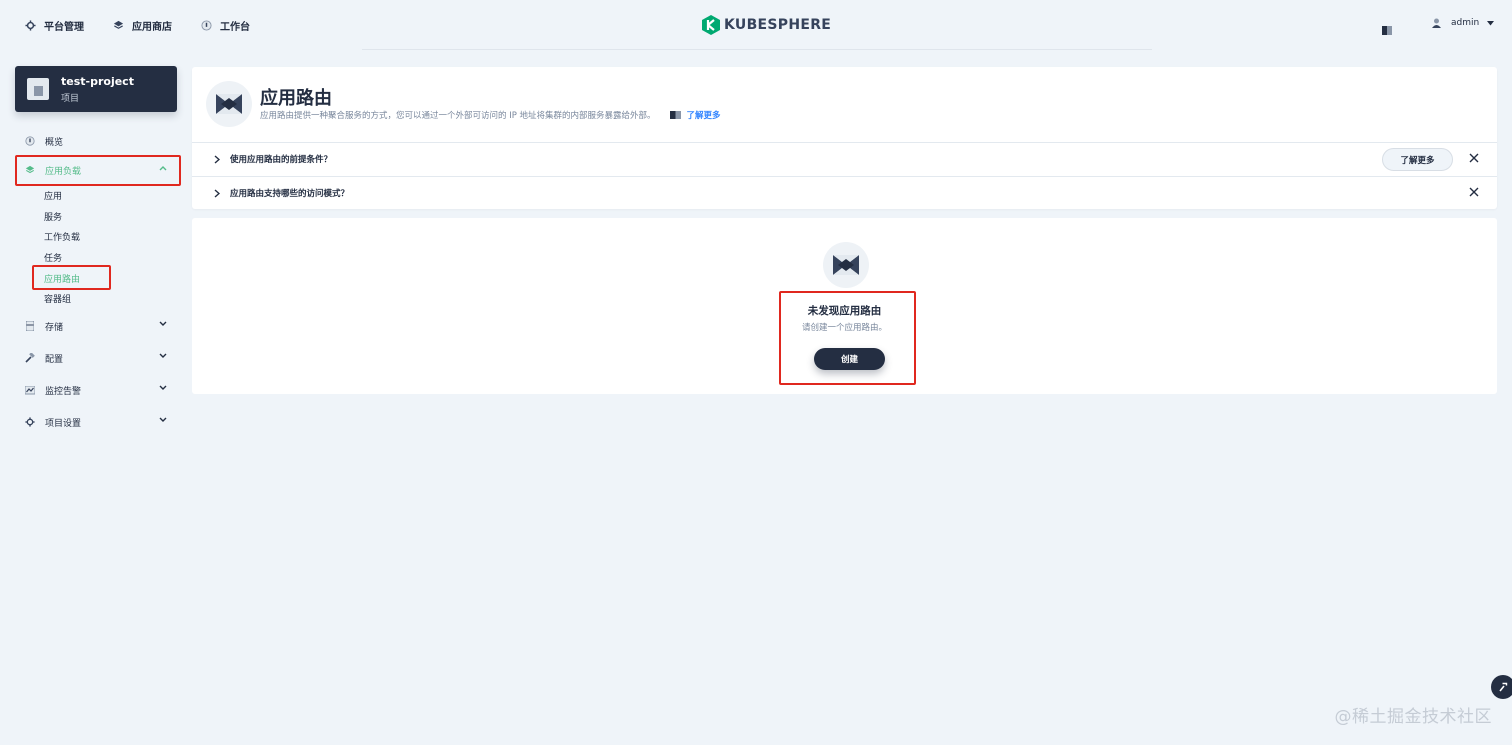  I want to click on create-button: 创建, so click(849, 359).